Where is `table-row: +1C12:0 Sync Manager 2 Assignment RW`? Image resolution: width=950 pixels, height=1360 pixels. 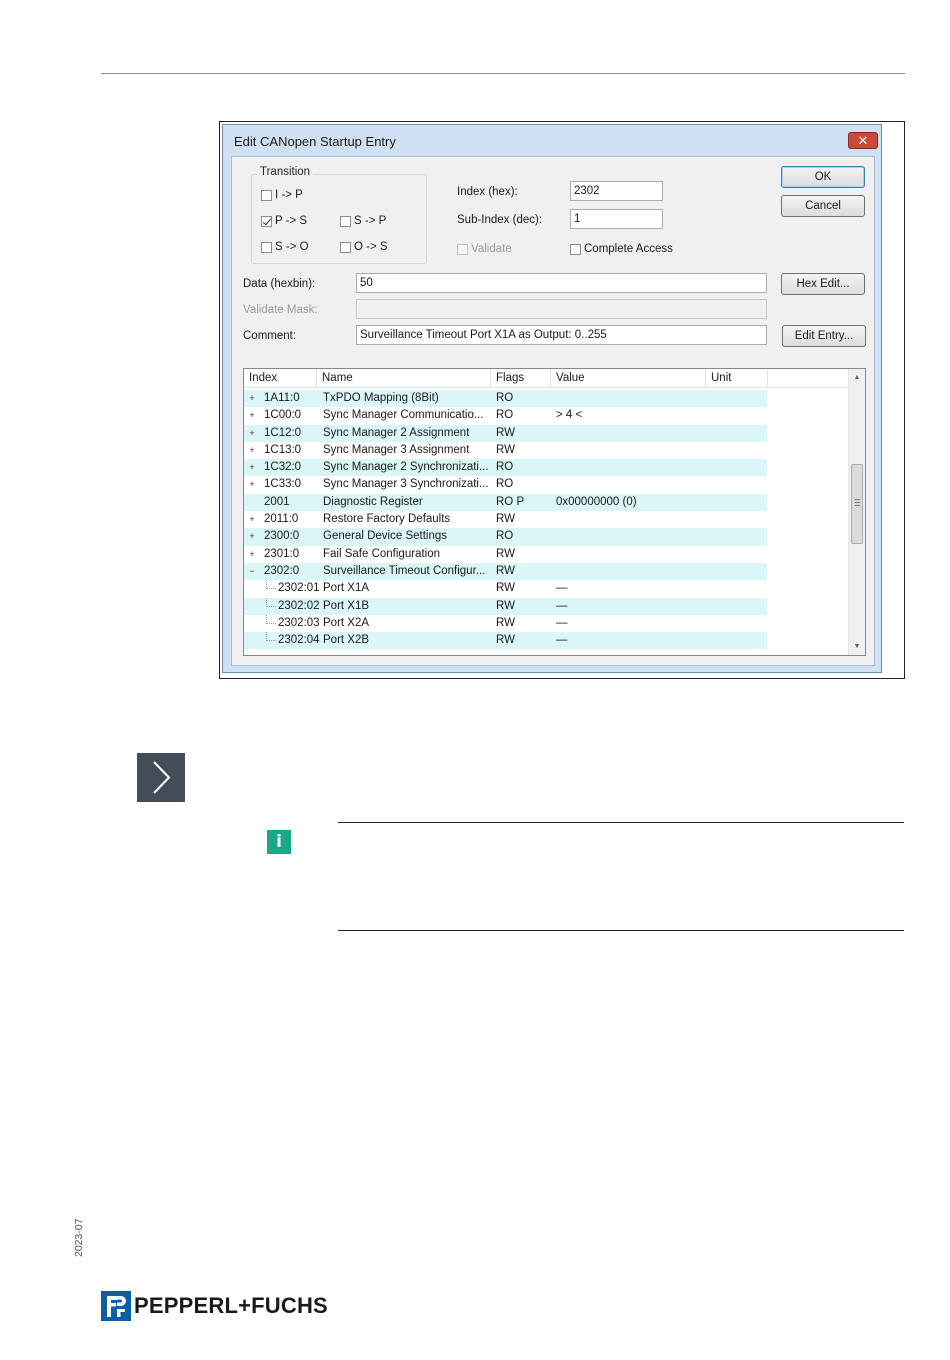
table-row: +1C12:0 Sync Manager 2 Assignment RW is located at coordinates (546, 433).